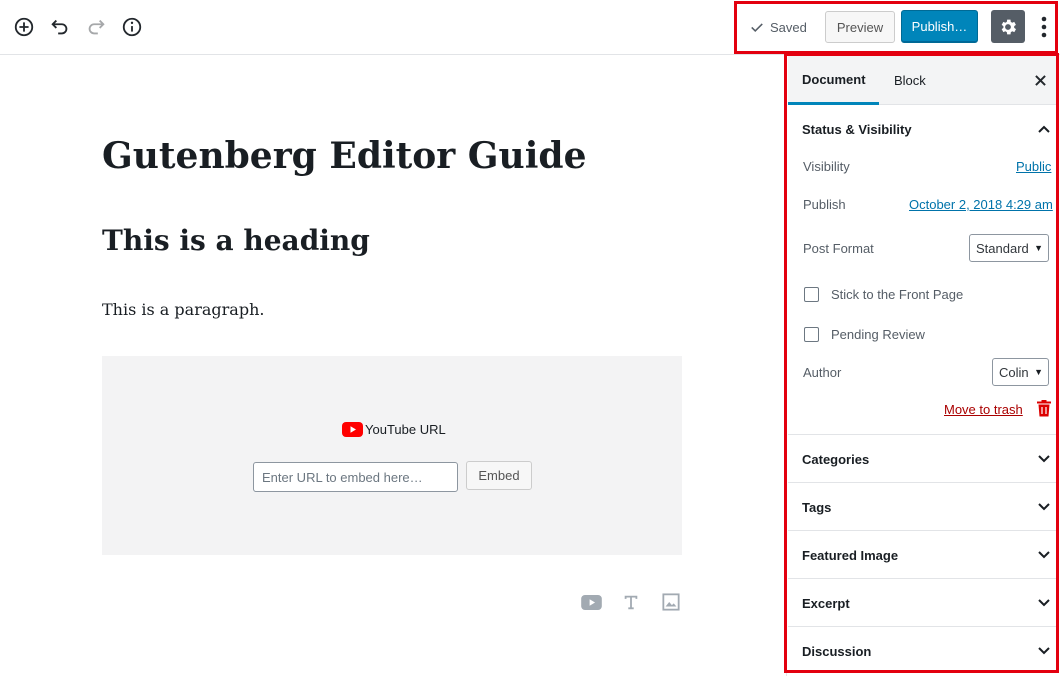 This screenshot has height=676, width=1060. What do you see at coordinates (96, 27) in the screenshot?
I see `redo-icon` at bounding box center [96, 27].